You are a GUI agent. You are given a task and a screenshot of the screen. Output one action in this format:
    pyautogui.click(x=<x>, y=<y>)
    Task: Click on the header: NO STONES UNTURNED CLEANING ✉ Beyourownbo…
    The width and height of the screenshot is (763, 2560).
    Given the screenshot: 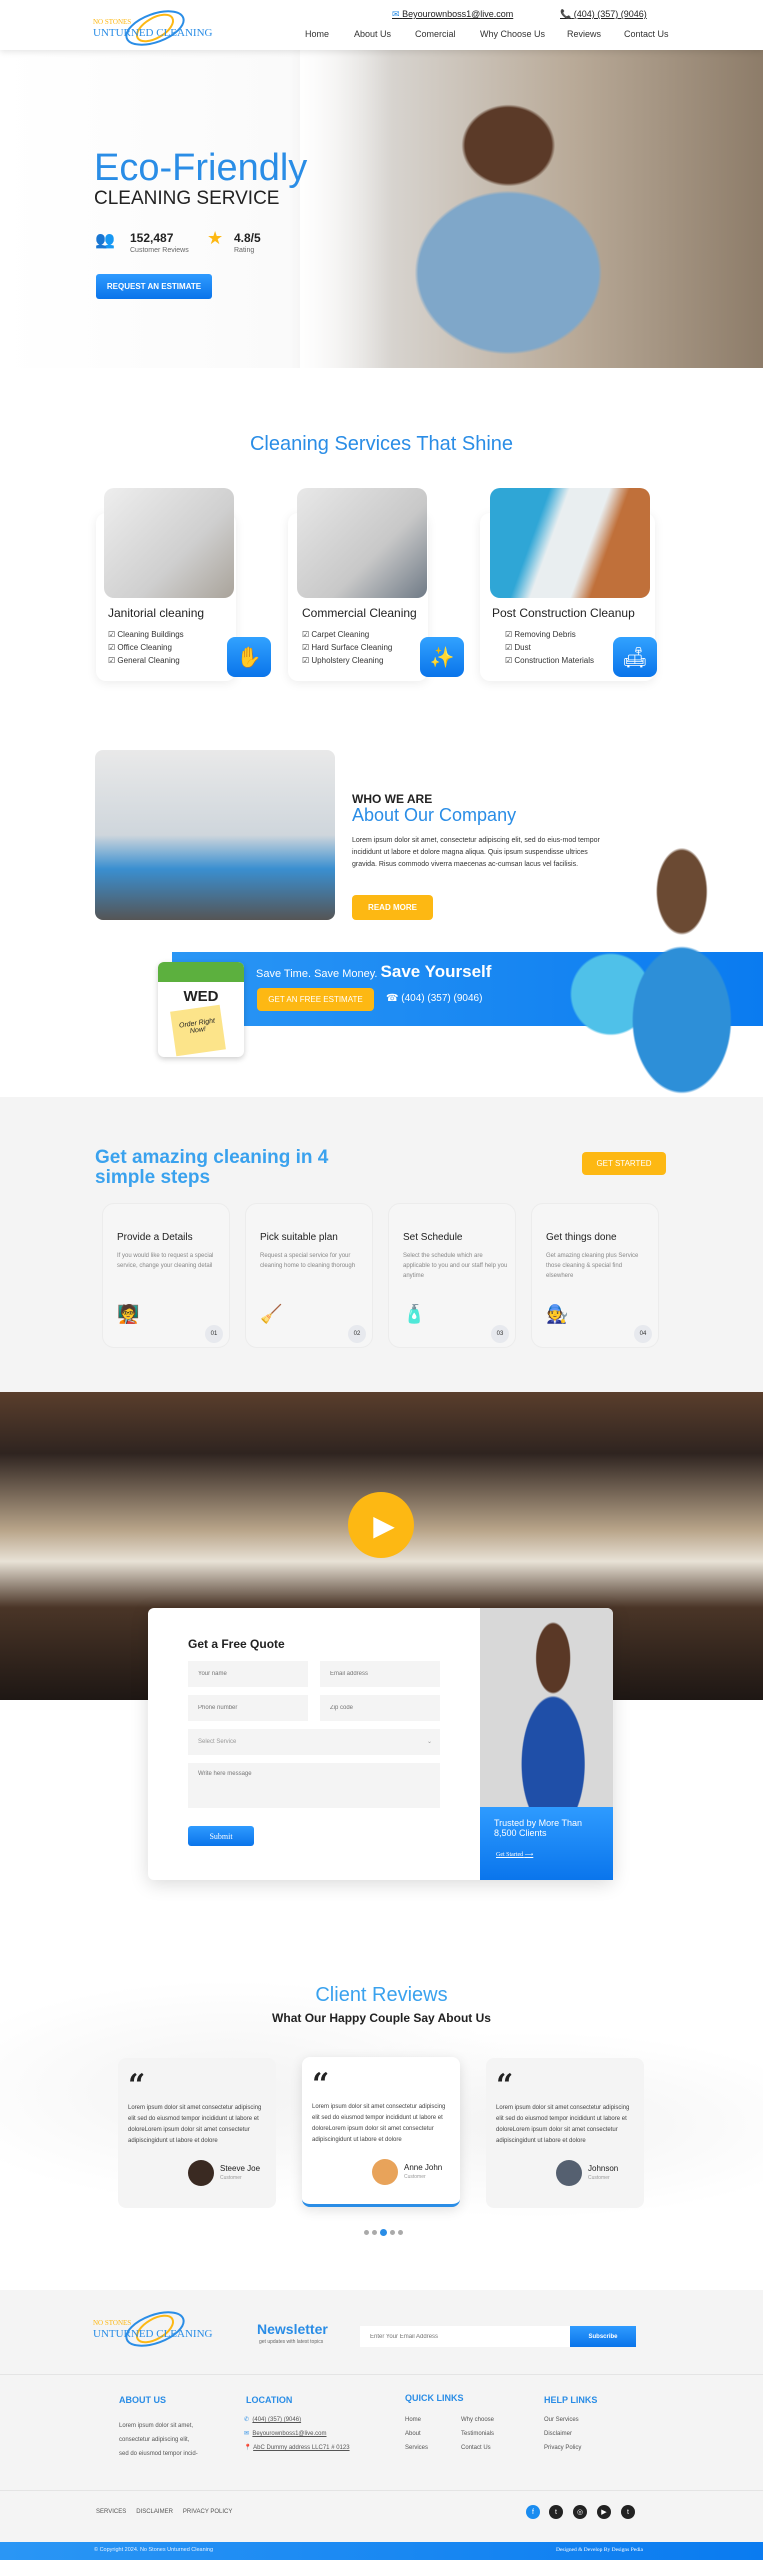 What is the action you would take?
    pyautogui.click(x=381, y=25)
    